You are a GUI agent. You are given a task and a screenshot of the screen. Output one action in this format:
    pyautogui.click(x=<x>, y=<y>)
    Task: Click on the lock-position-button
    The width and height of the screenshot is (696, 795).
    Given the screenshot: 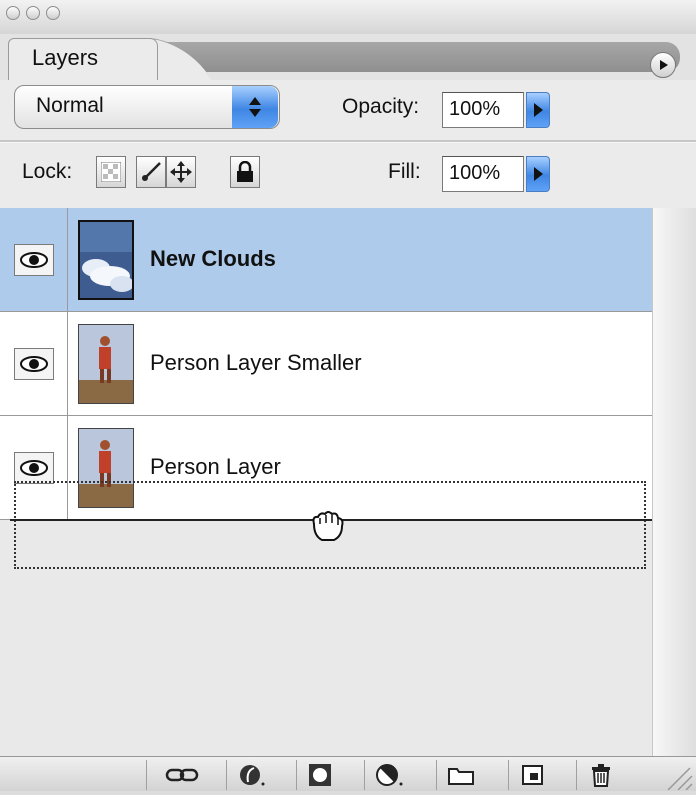 What is the action you would take?
    pyautogui.click(x=181, y=172)
    